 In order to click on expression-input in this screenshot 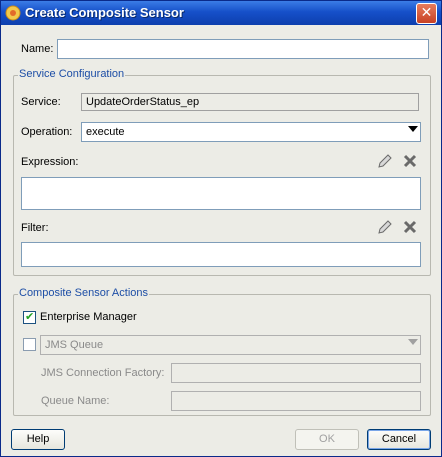, I will do `click(221, 193)`.